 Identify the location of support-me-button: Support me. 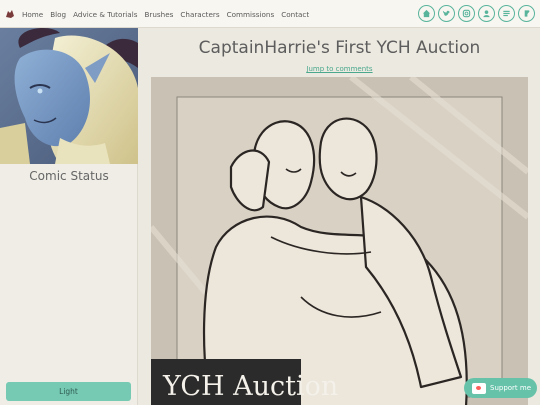
(500, 388).